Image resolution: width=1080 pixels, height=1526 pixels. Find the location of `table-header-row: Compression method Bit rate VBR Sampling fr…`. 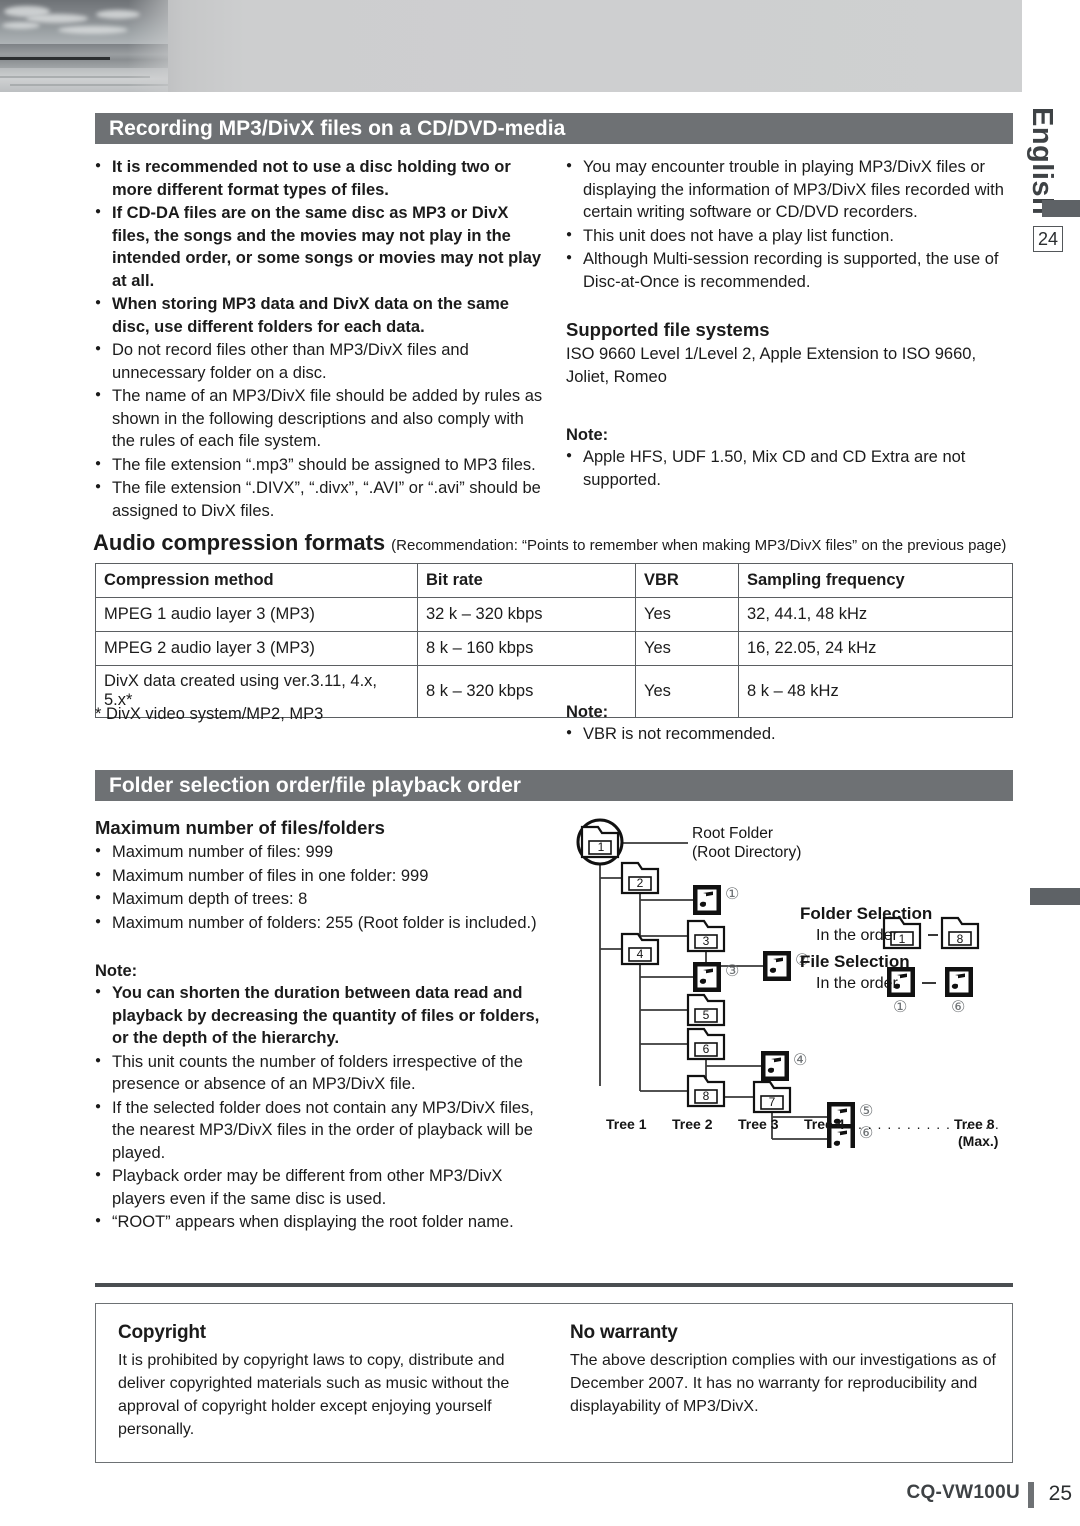

table-header-row: Compression method Bit rate VBR Sampling fr… is located at coordinates (554, 580).